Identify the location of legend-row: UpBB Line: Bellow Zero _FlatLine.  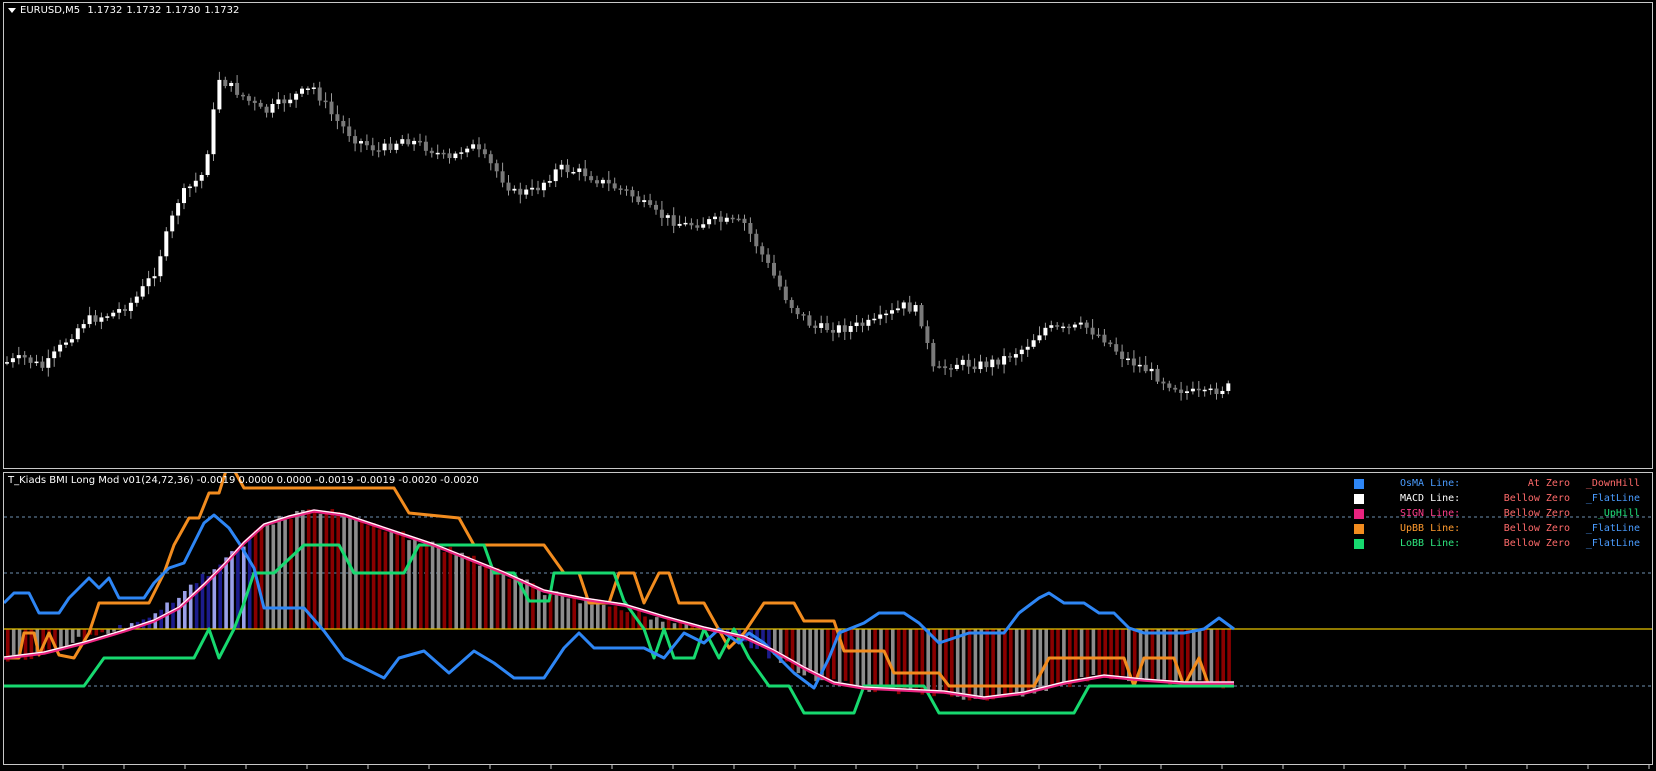
(1497, 528).